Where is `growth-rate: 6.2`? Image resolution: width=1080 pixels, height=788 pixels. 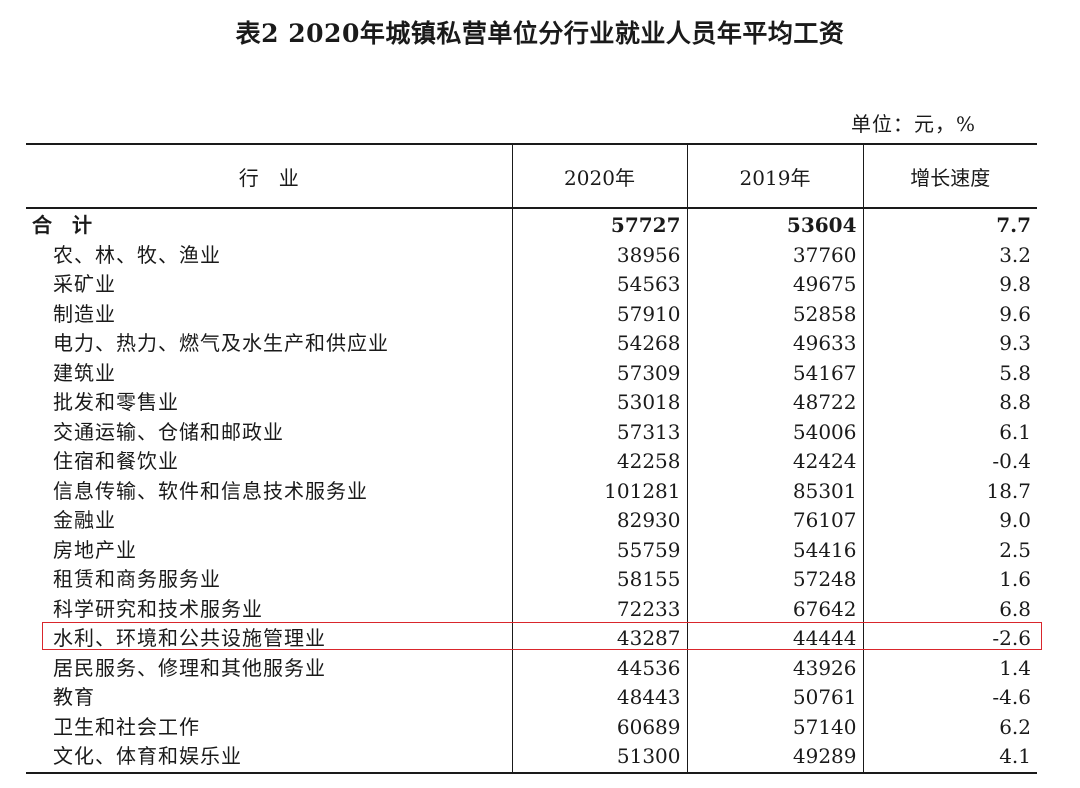
growth-rate: 6.2 is located at coordinates (1015, 726).